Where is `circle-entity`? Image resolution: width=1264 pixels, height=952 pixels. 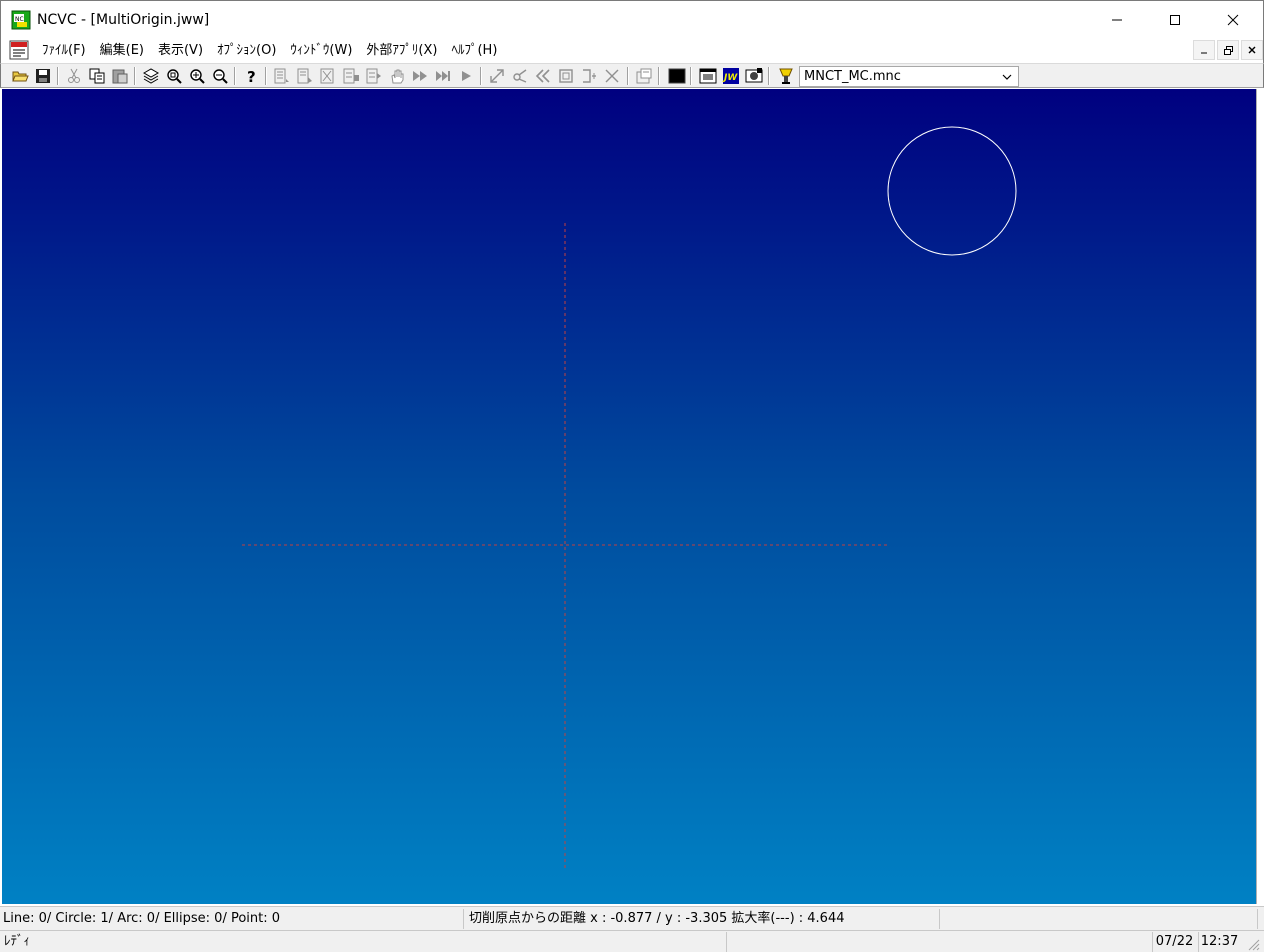 circle-entity is located at coordinates (952, 191).